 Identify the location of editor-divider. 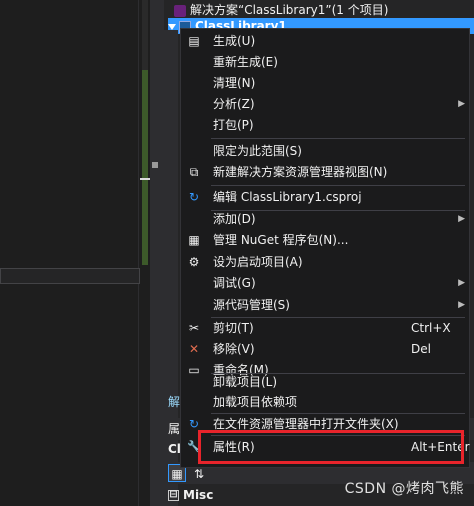
(138, 253).